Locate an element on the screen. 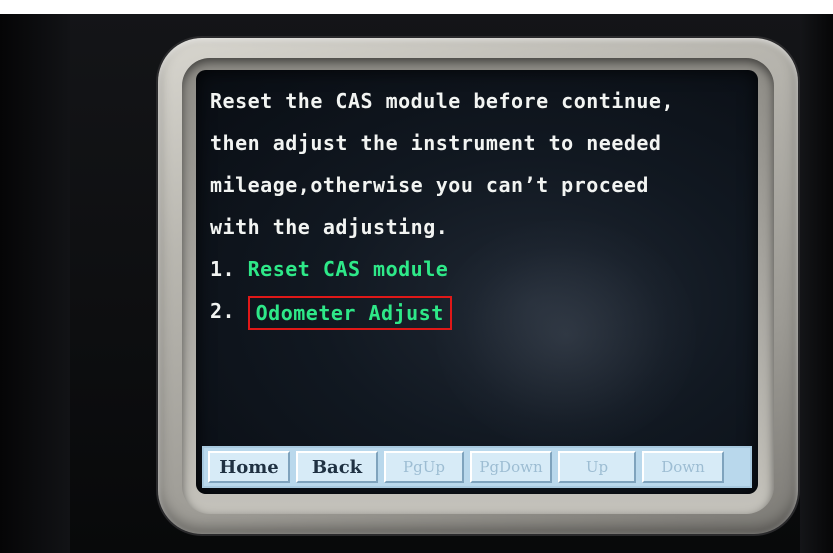 Image resolution: width=833 pixels, height=553 pixels. back-button: Back is located at coordinates (337, 467).